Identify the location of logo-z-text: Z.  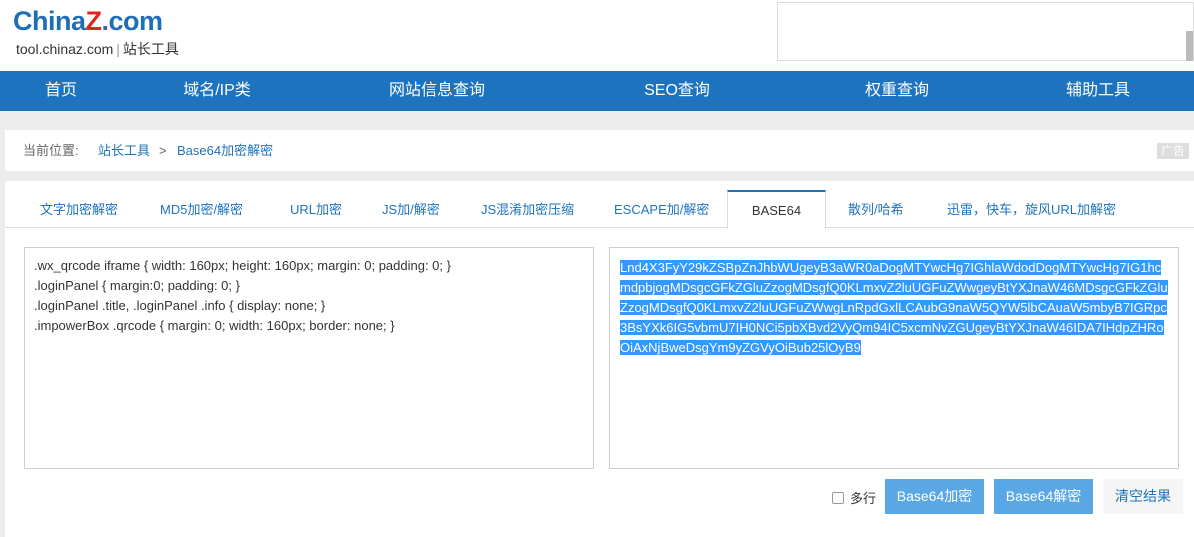
(94, 21).